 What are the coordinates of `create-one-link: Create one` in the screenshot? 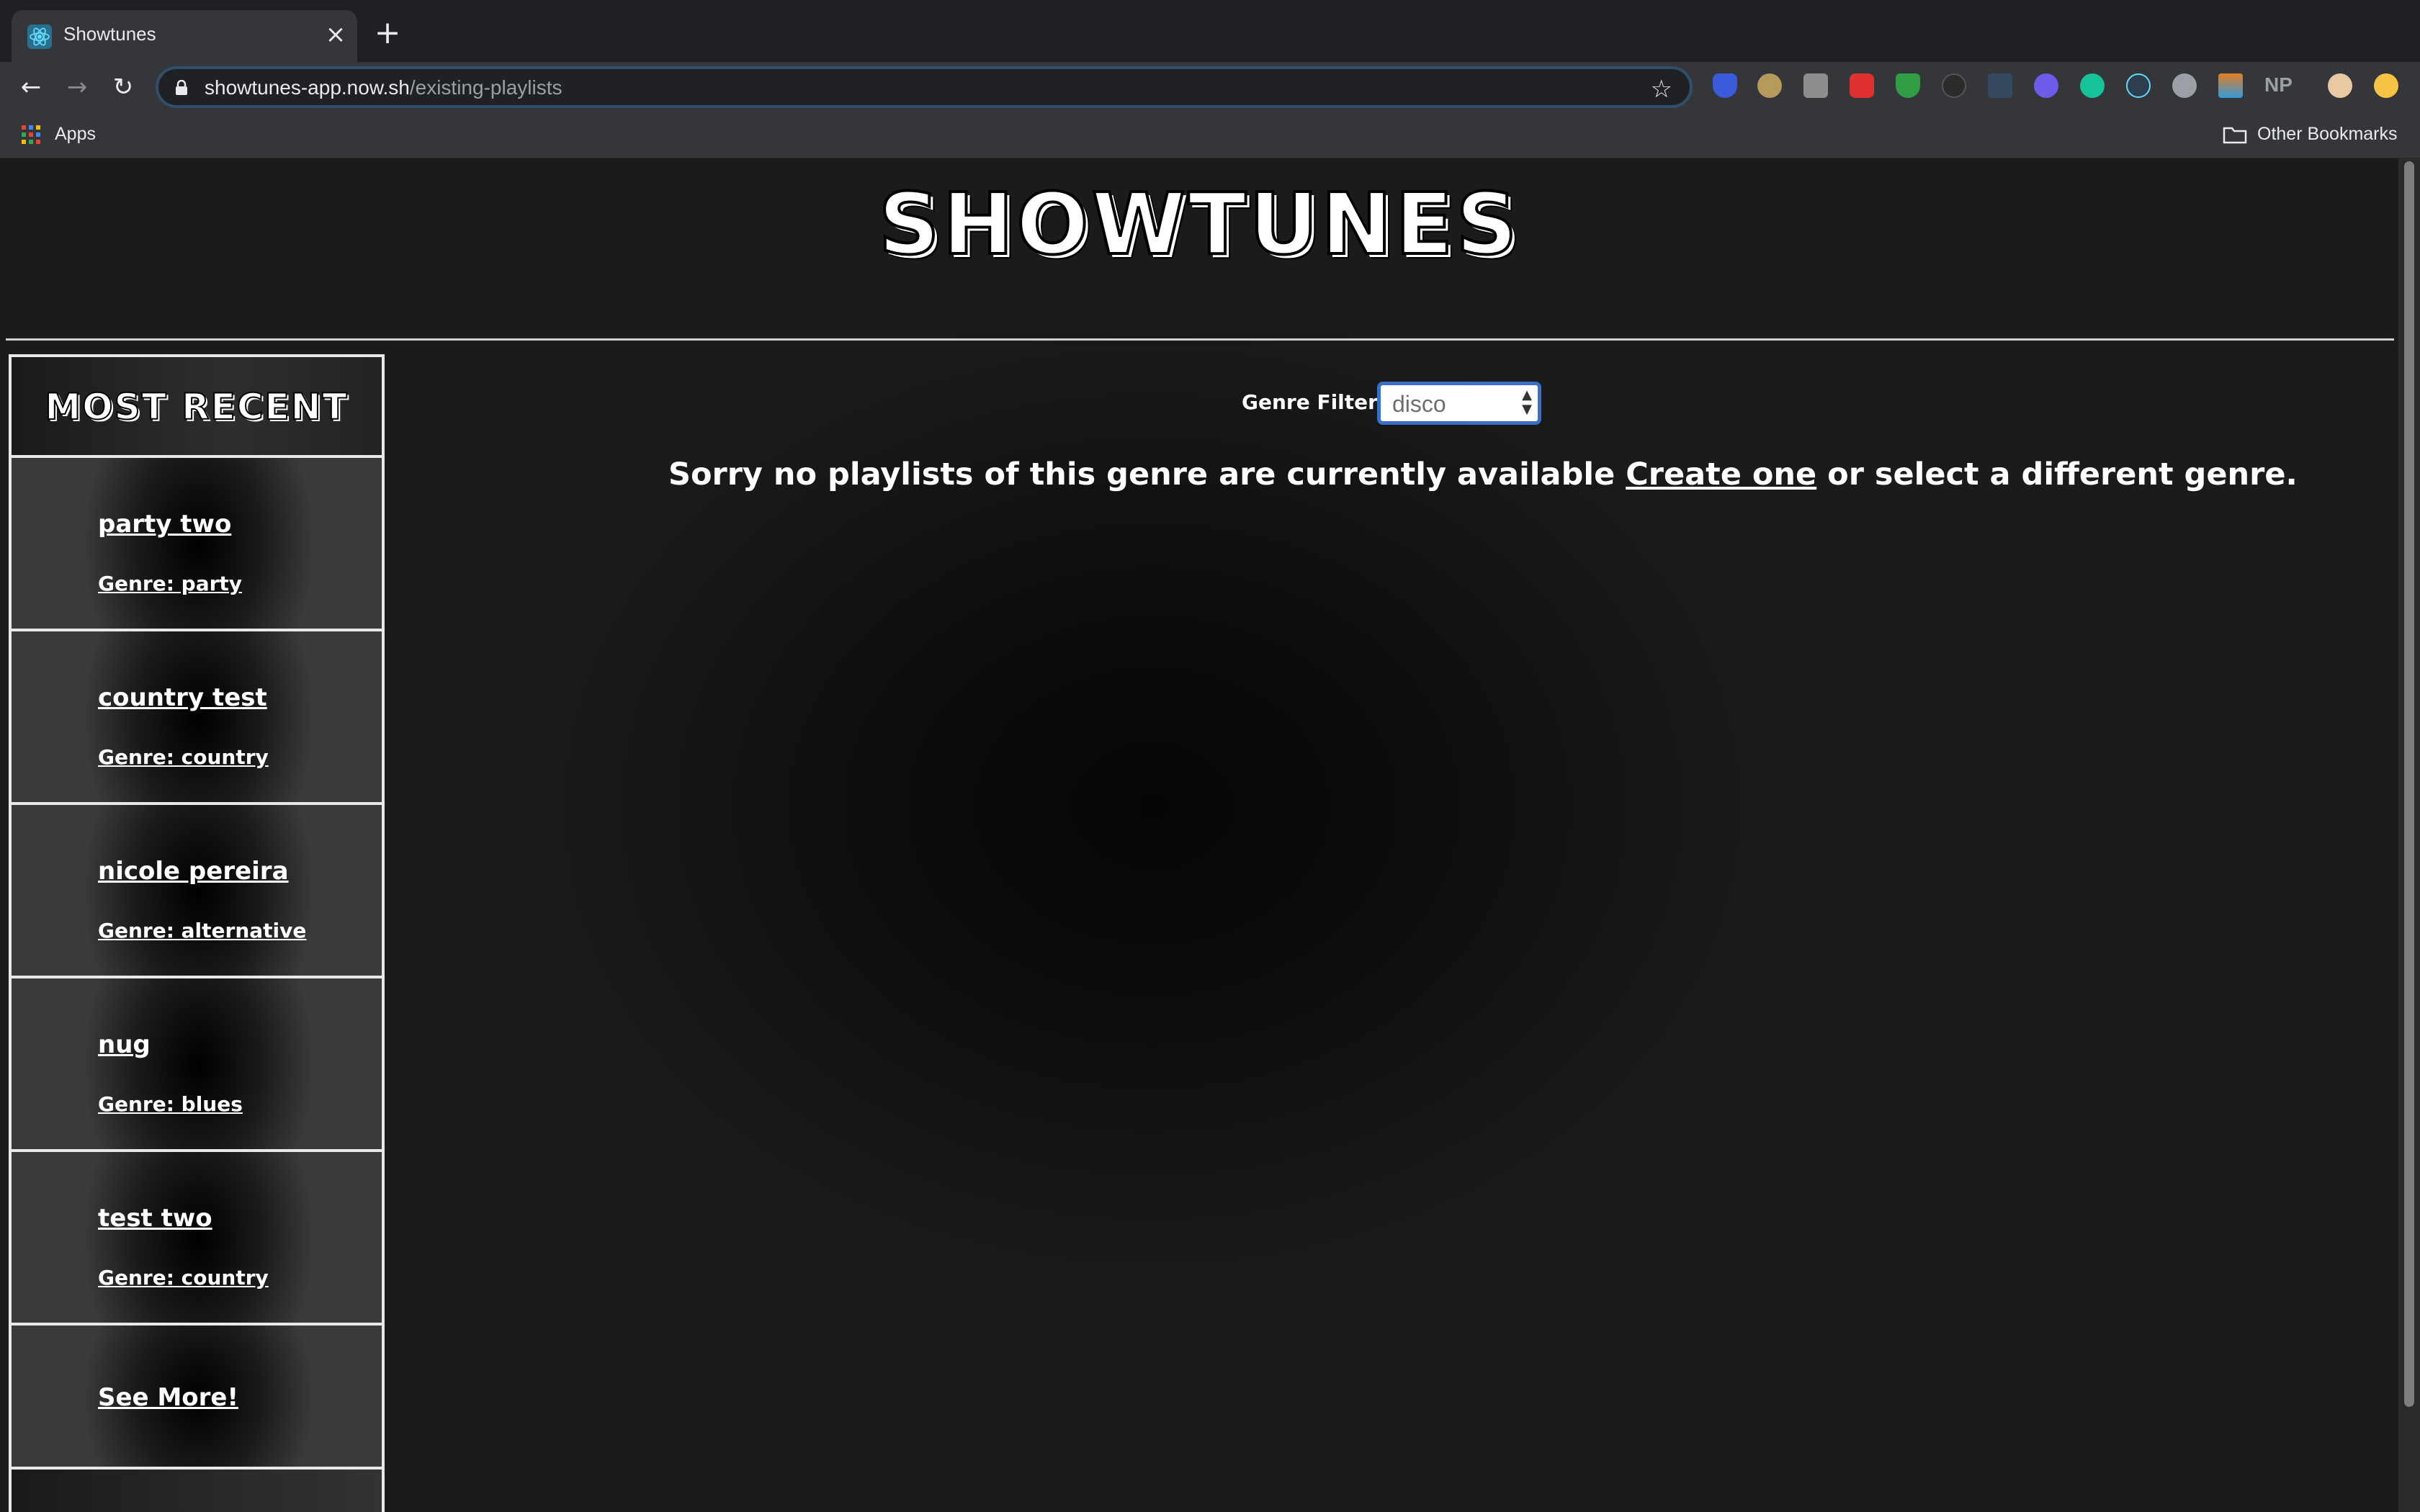 It's located at (1721, 474).